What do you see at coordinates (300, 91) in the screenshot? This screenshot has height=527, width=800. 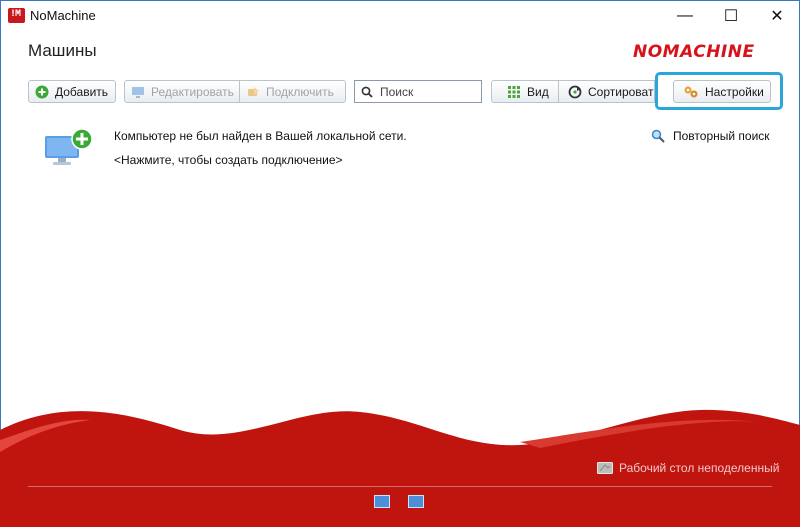 I see `connect-button-label: Подключить` at bounding box center [300, 91].